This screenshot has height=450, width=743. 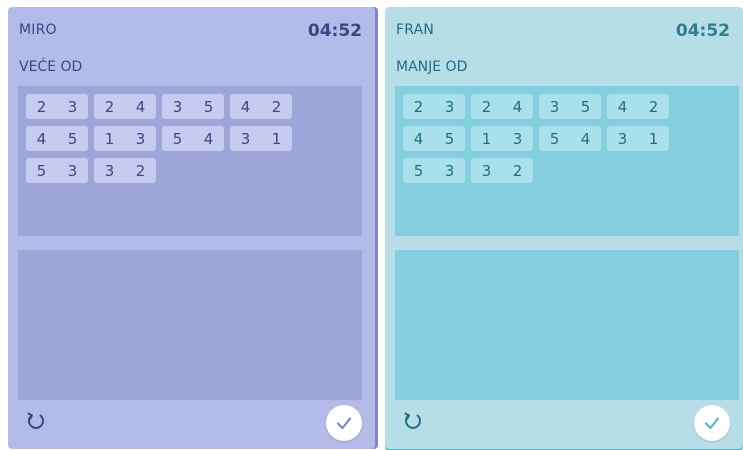 I want to click on task-label: MANJE OD, so click(x=432, y=67).